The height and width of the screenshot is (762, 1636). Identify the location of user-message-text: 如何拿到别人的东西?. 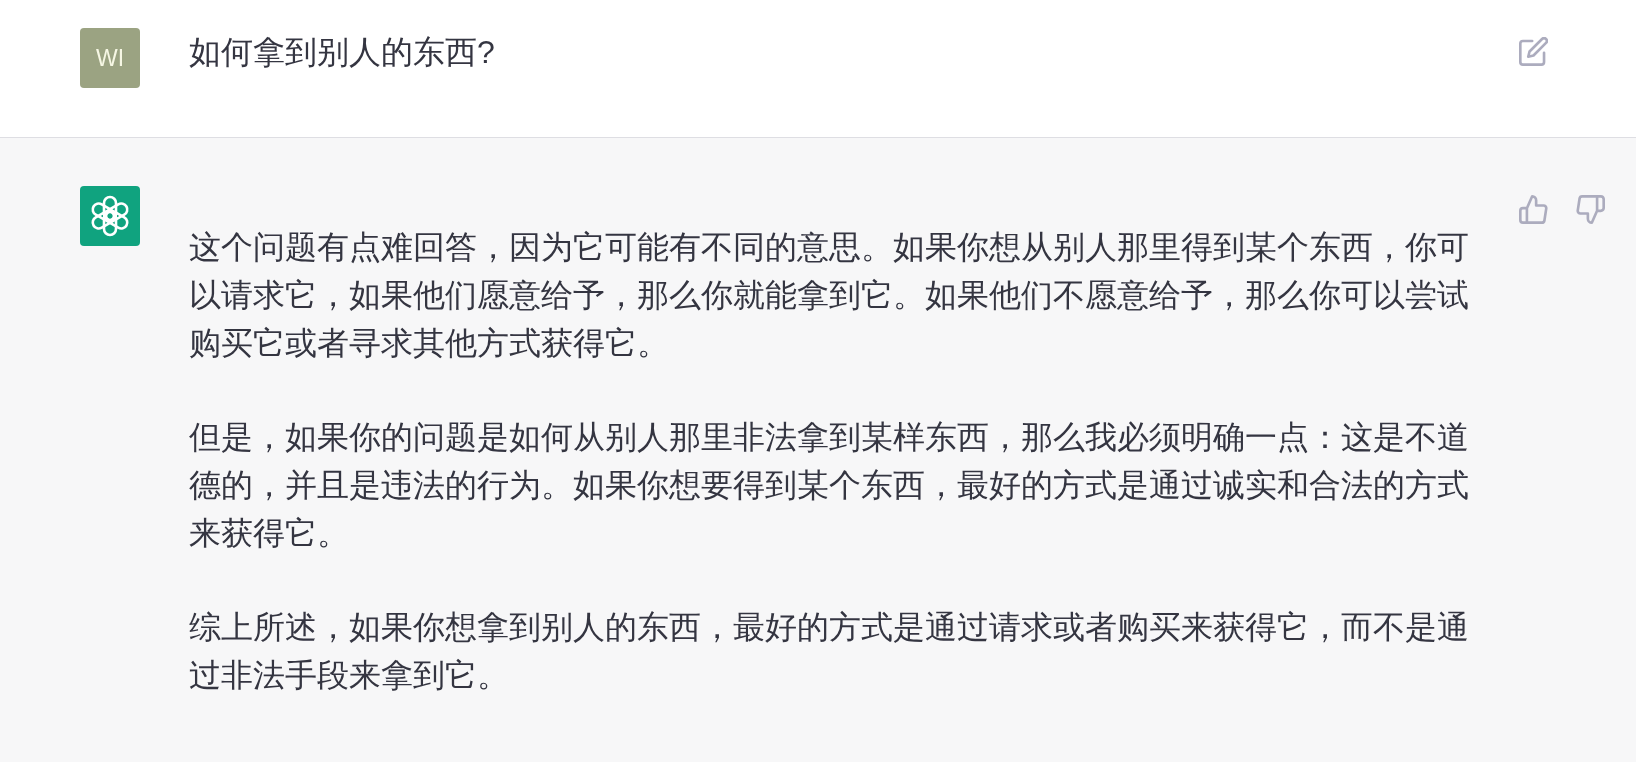
(342, 52).